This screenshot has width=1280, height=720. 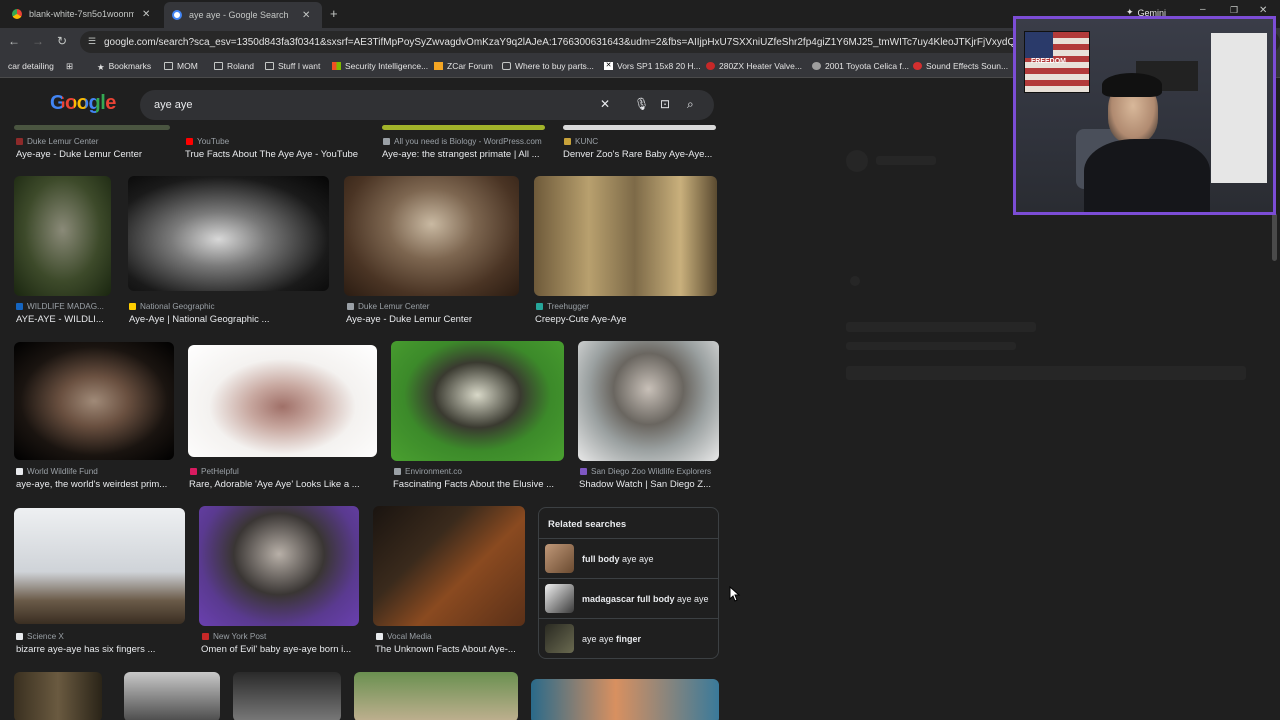 What do you see at coordinates (1239, 108) in the screenshot?
I see `door` at bounding box center [1239, 108].